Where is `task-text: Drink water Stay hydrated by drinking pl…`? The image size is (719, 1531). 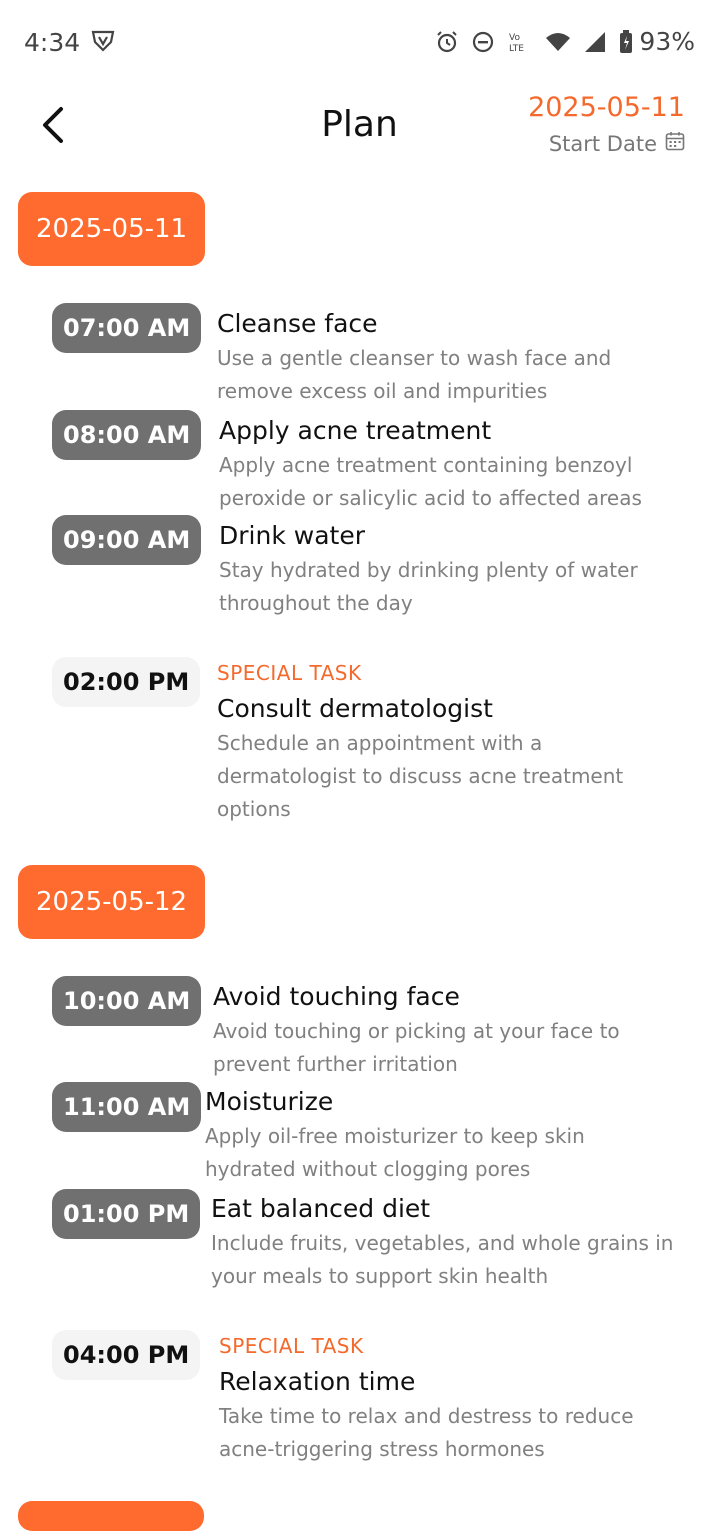 task-text: Drink water Stay hydrated by drinking pl… is located at coordinates (459, 569).